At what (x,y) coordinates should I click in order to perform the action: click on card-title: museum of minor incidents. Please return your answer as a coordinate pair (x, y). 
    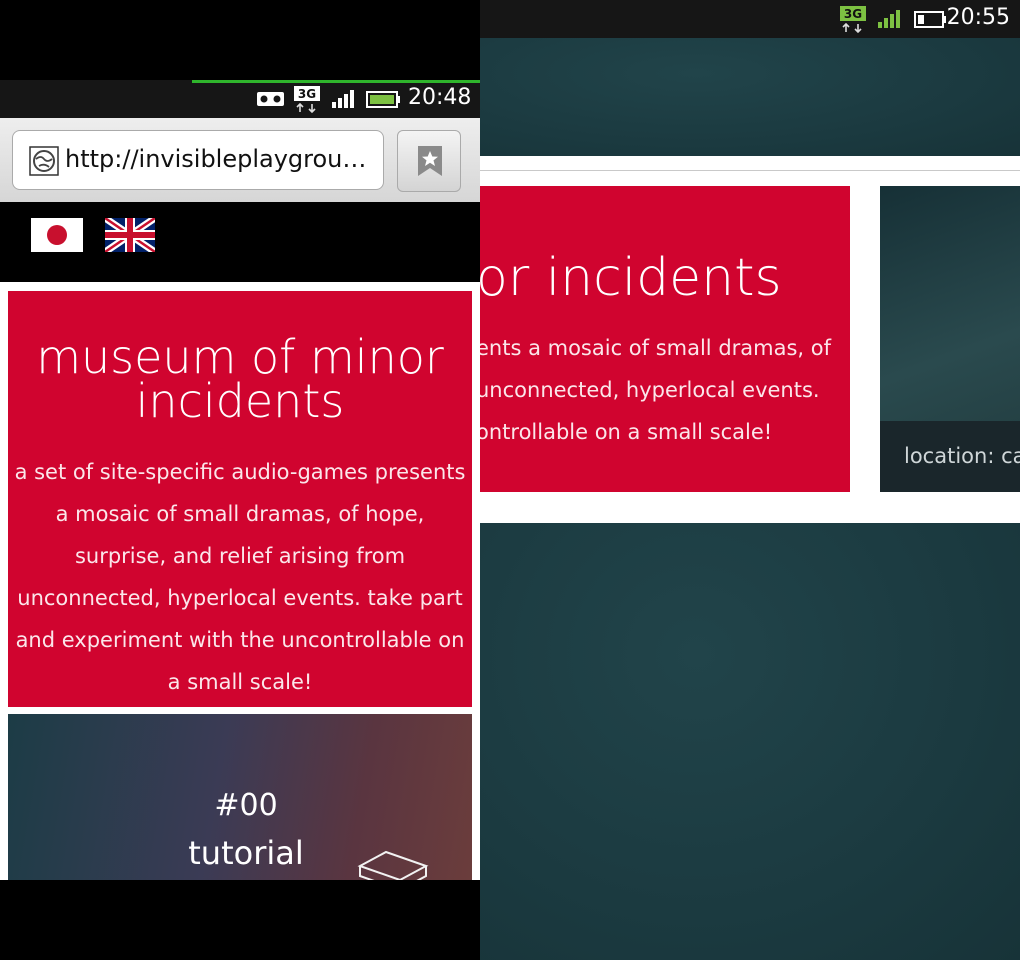
    Looking at the image, I should click on (240, 379).